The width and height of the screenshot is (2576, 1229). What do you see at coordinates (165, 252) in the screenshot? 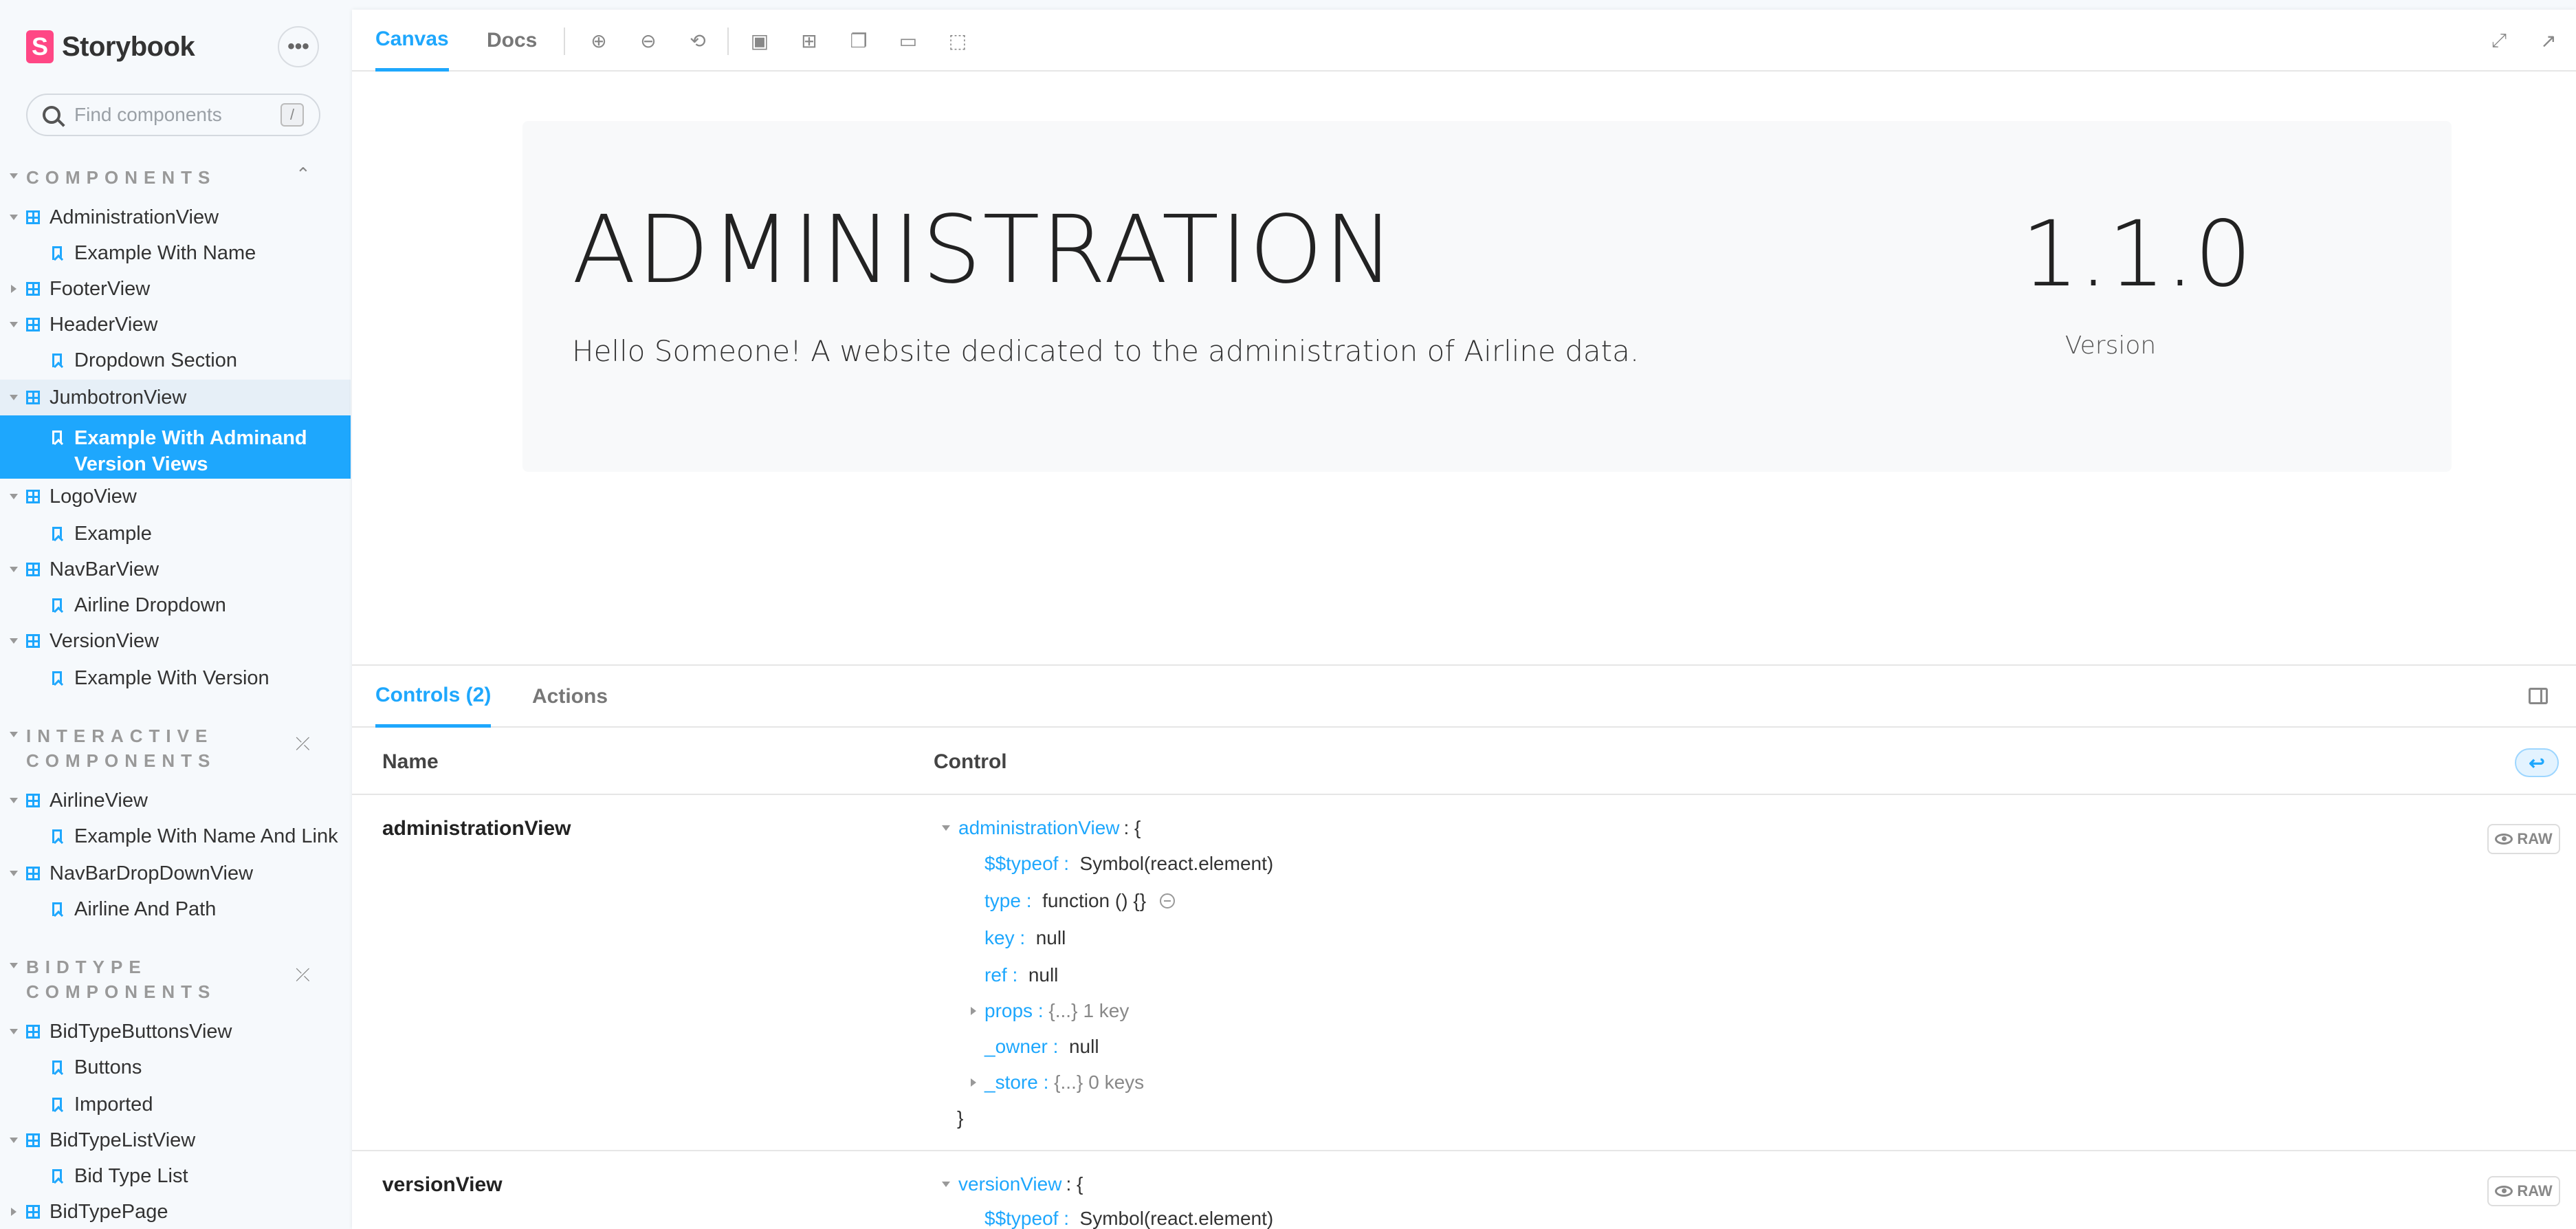
I see `sidebar-item-label: Example With Name` at bounding box center [165, 252].